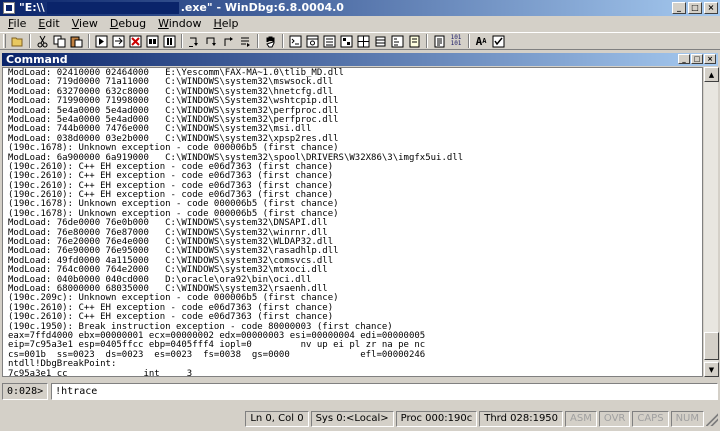 This screenshot has width=720, height=431. Describe the element at coordinates (270, 41) in the screenshot. I see `hand-icon` at that location.